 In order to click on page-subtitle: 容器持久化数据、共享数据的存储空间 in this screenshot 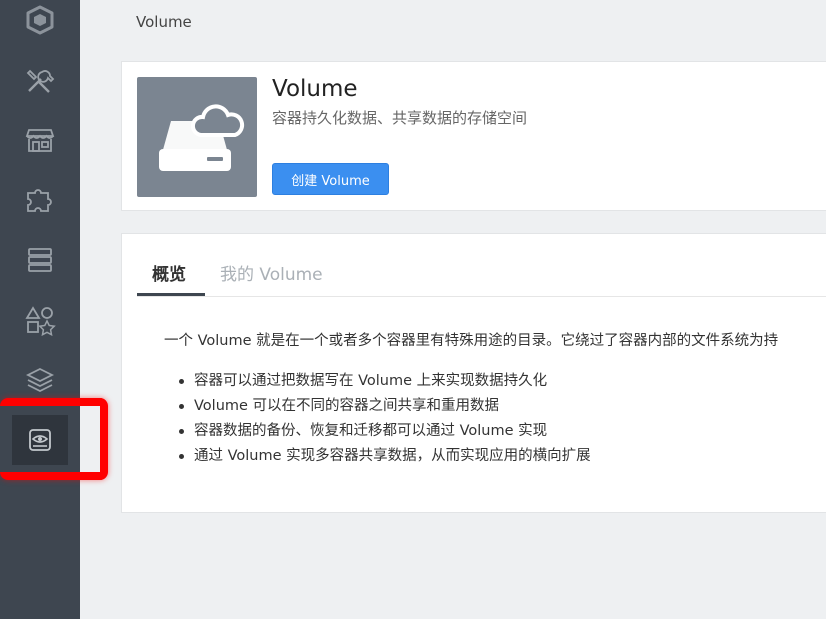, I will do `click(400, 118)`.